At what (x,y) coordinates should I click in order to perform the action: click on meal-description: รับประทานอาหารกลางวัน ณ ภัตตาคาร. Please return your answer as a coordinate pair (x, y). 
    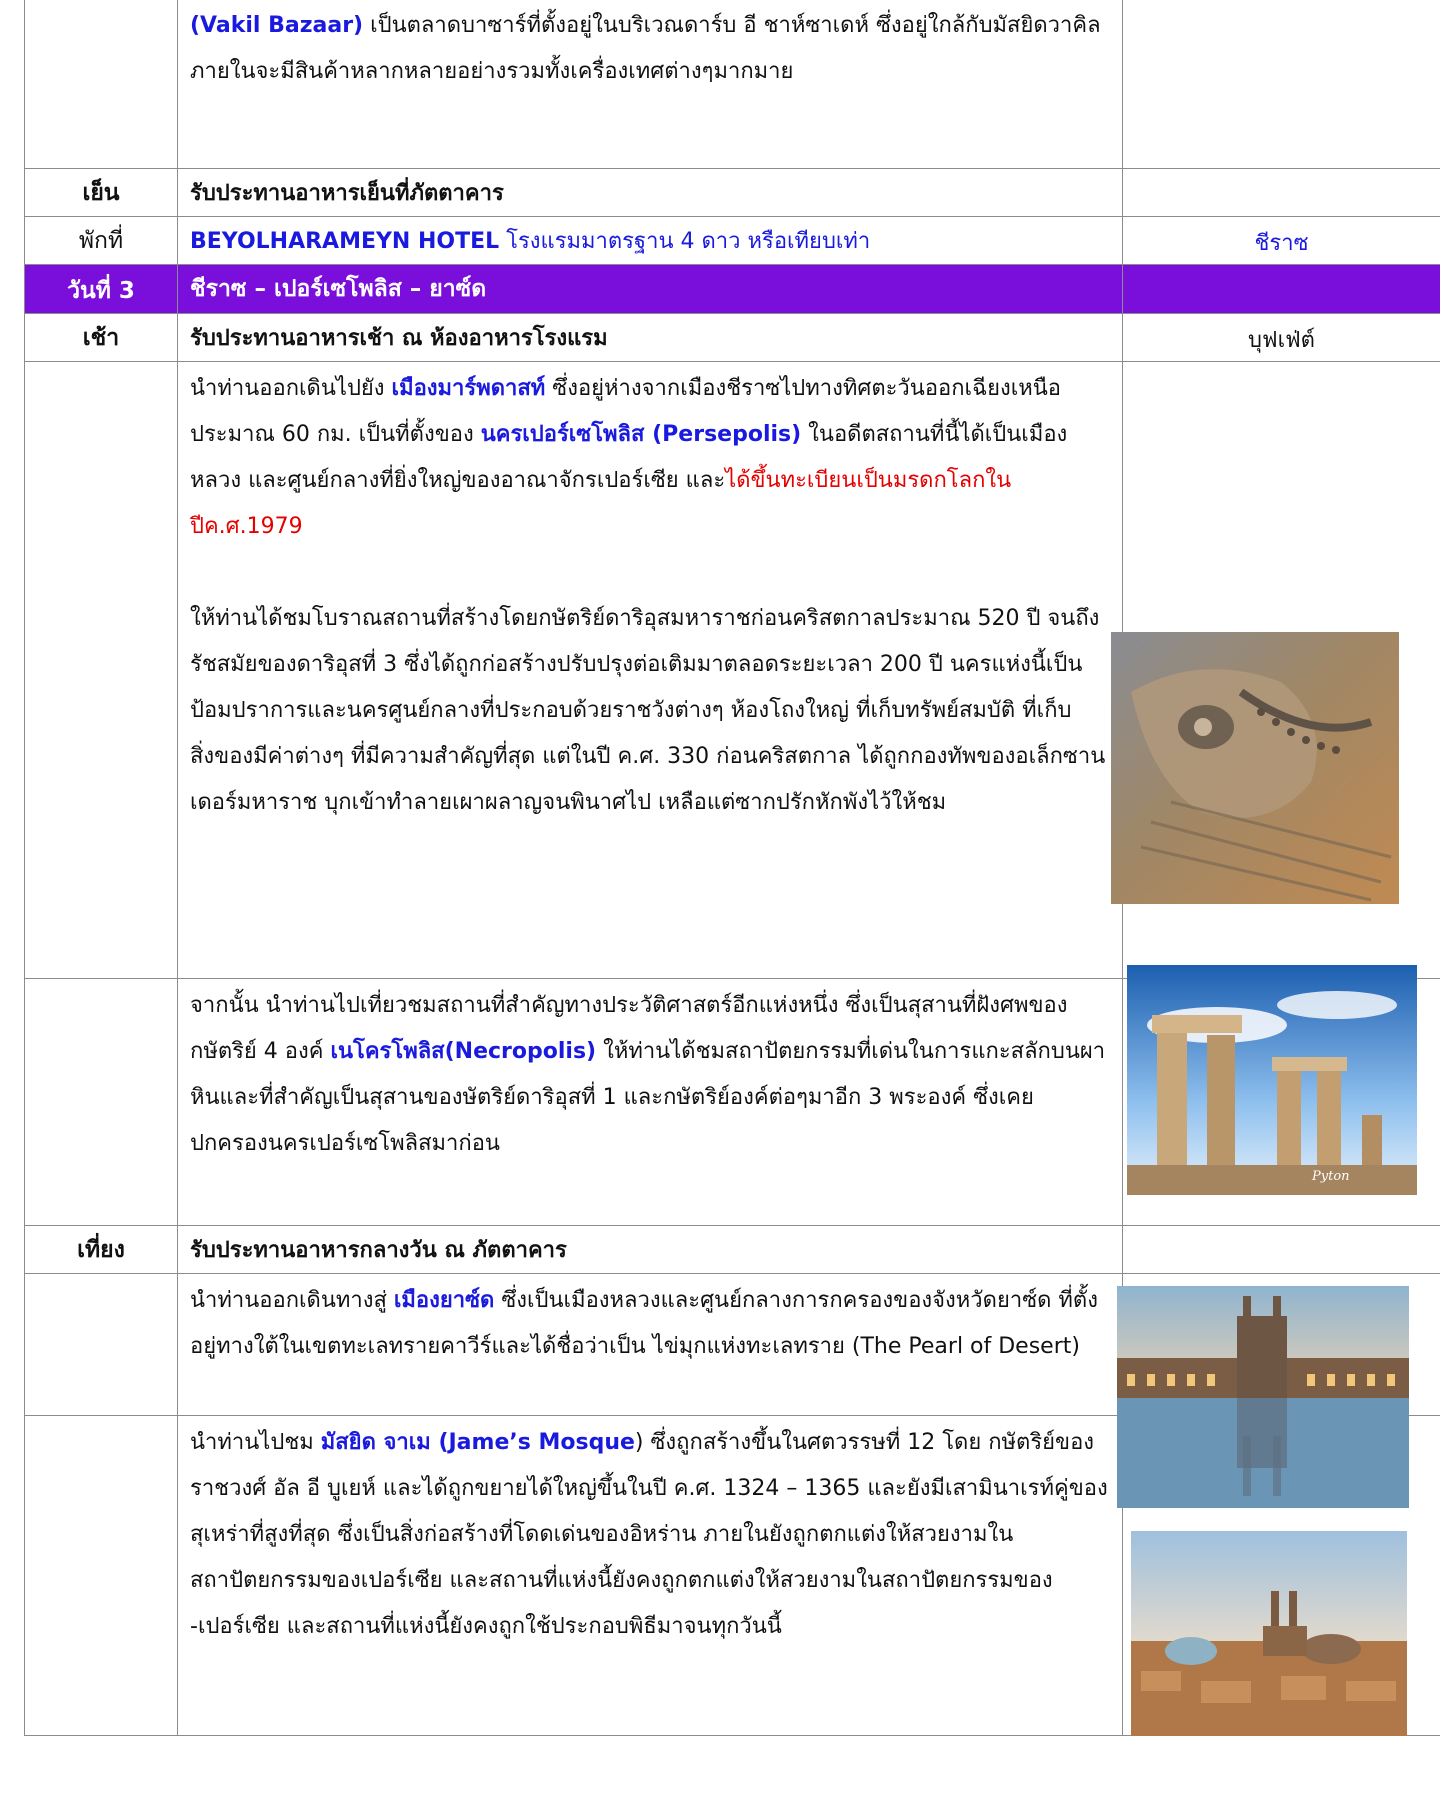
    Looking at the image, I should click on (650, 1249).